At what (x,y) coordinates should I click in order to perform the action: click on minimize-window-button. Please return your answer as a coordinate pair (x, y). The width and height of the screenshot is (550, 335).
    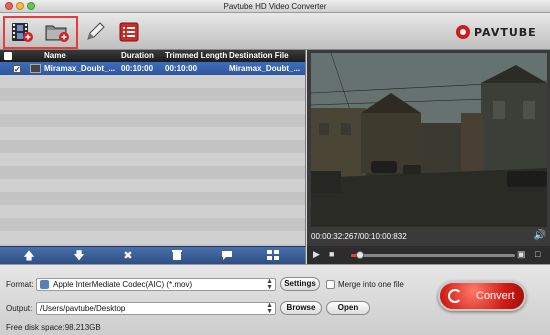
    Looking at the image, I should click on (20, 6).